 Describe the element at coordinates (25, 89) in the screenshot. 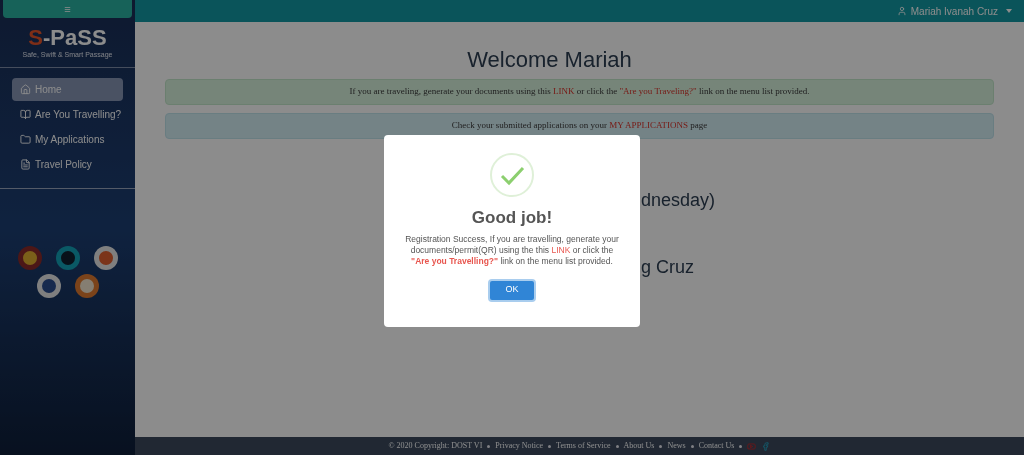

I see `home-icon` at that location.